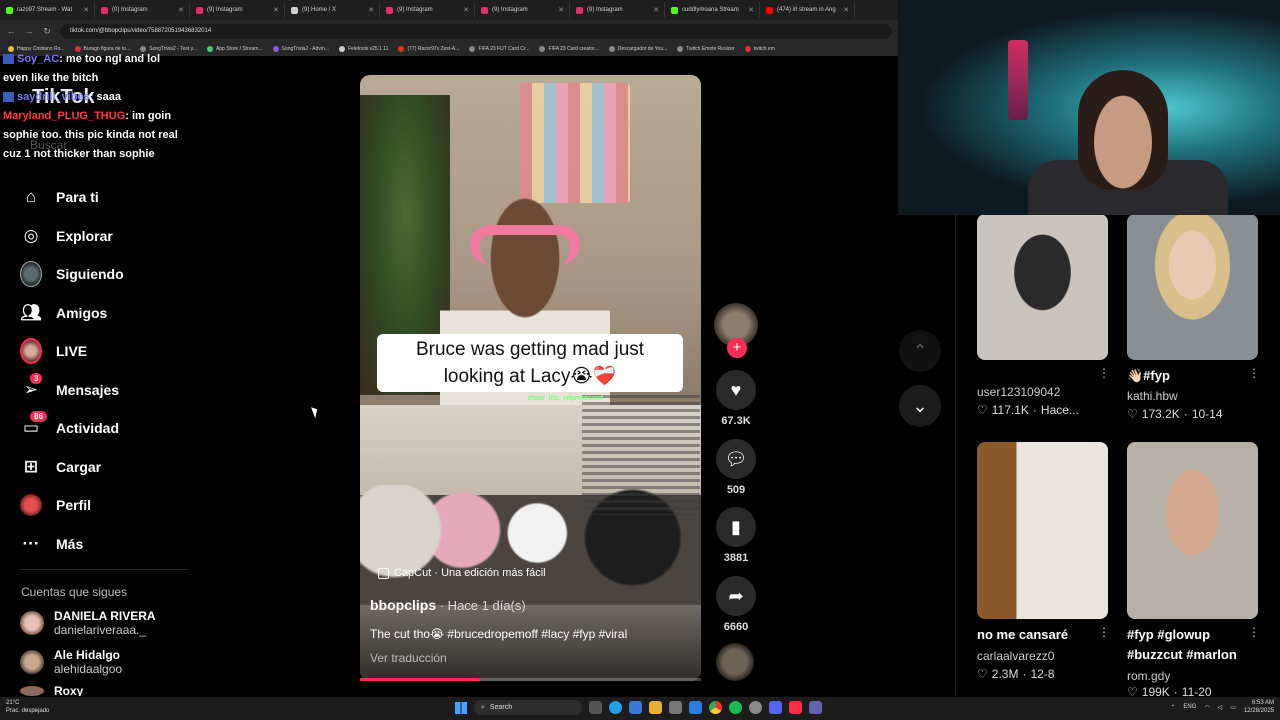 The image size is (1280, 720). I want to click on teams-icon, so click(815, 707).